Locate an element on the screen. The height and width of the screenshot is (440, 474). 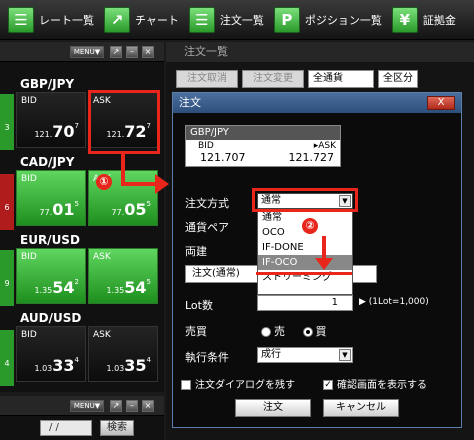
rate-panel-menu-button: MENU▼ is located at coordinates (87, 52).